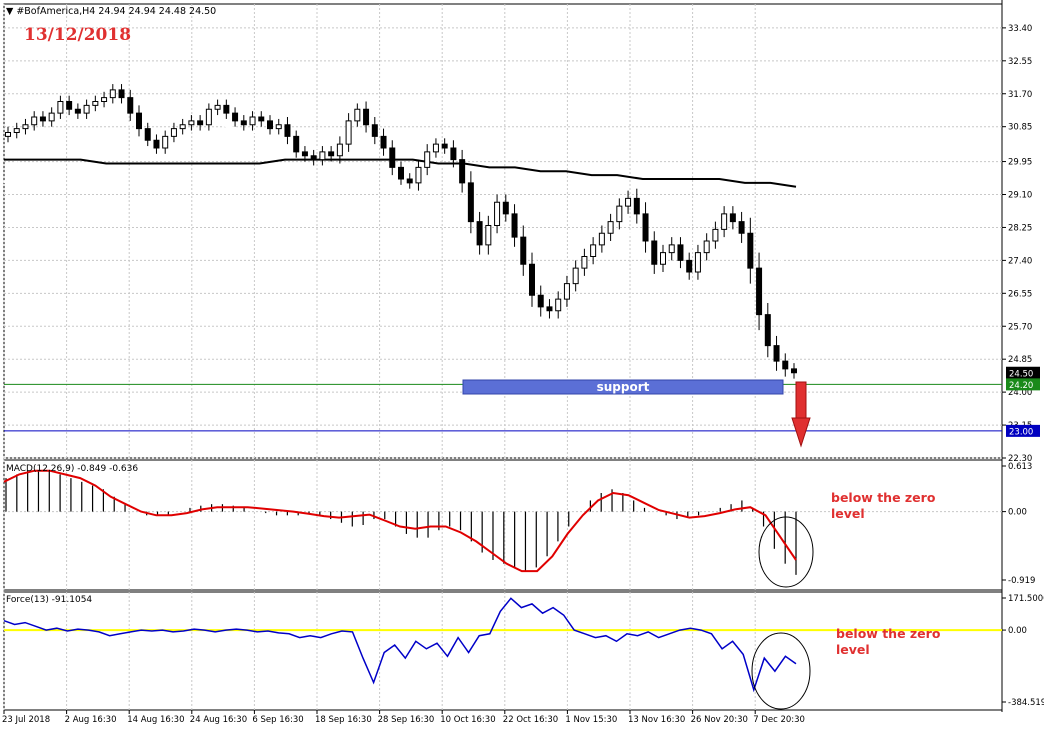 The width and height of the screenshot is (1044, 732). What do you see at coordinates (343, 720) in the screenshot?
I see `x-tick-label: 18 Sep 16:30` at bounding box center [343, 720].